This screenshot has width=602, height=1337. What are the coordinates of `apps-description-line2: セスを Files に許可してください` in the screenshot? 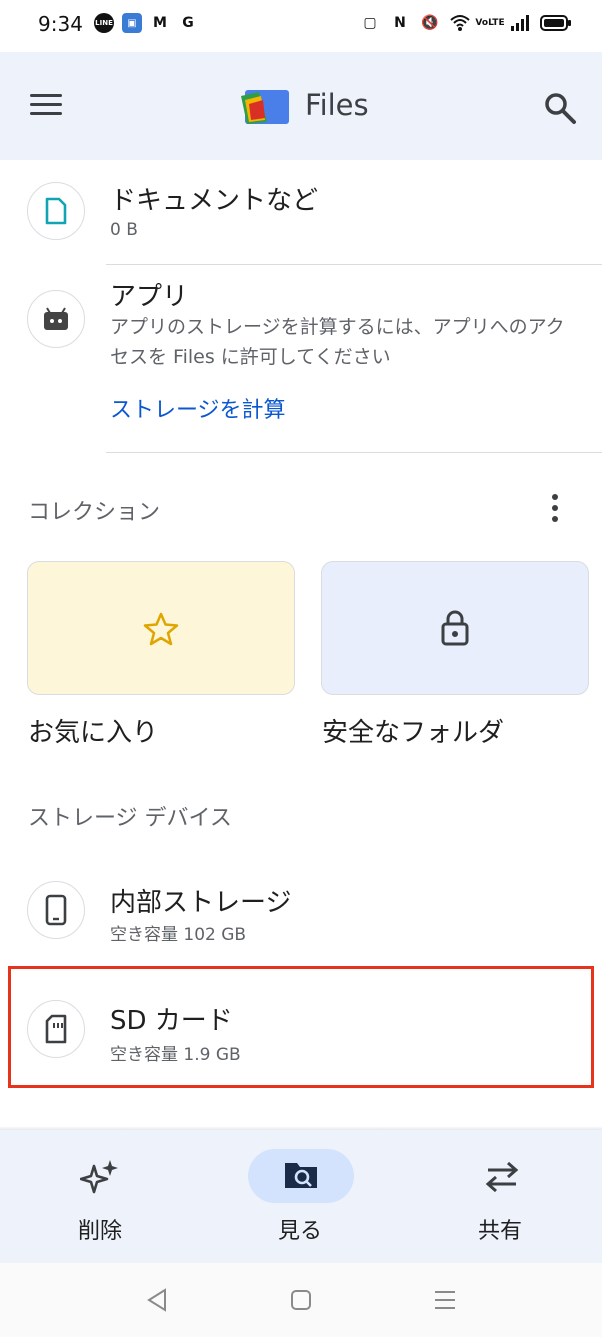 It's located at (250, 357).